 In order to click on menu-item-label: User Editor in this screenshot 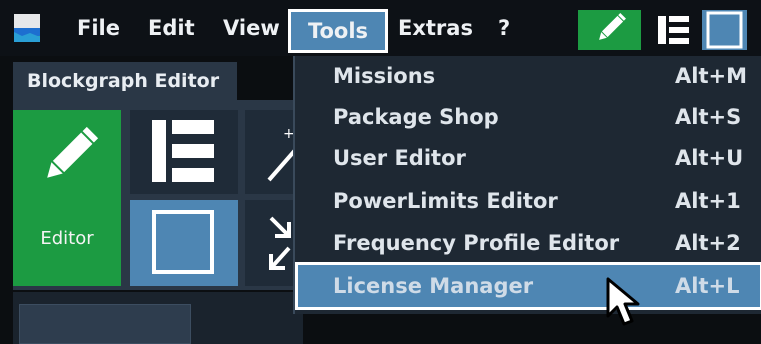, I will do `click(399, 158)`.